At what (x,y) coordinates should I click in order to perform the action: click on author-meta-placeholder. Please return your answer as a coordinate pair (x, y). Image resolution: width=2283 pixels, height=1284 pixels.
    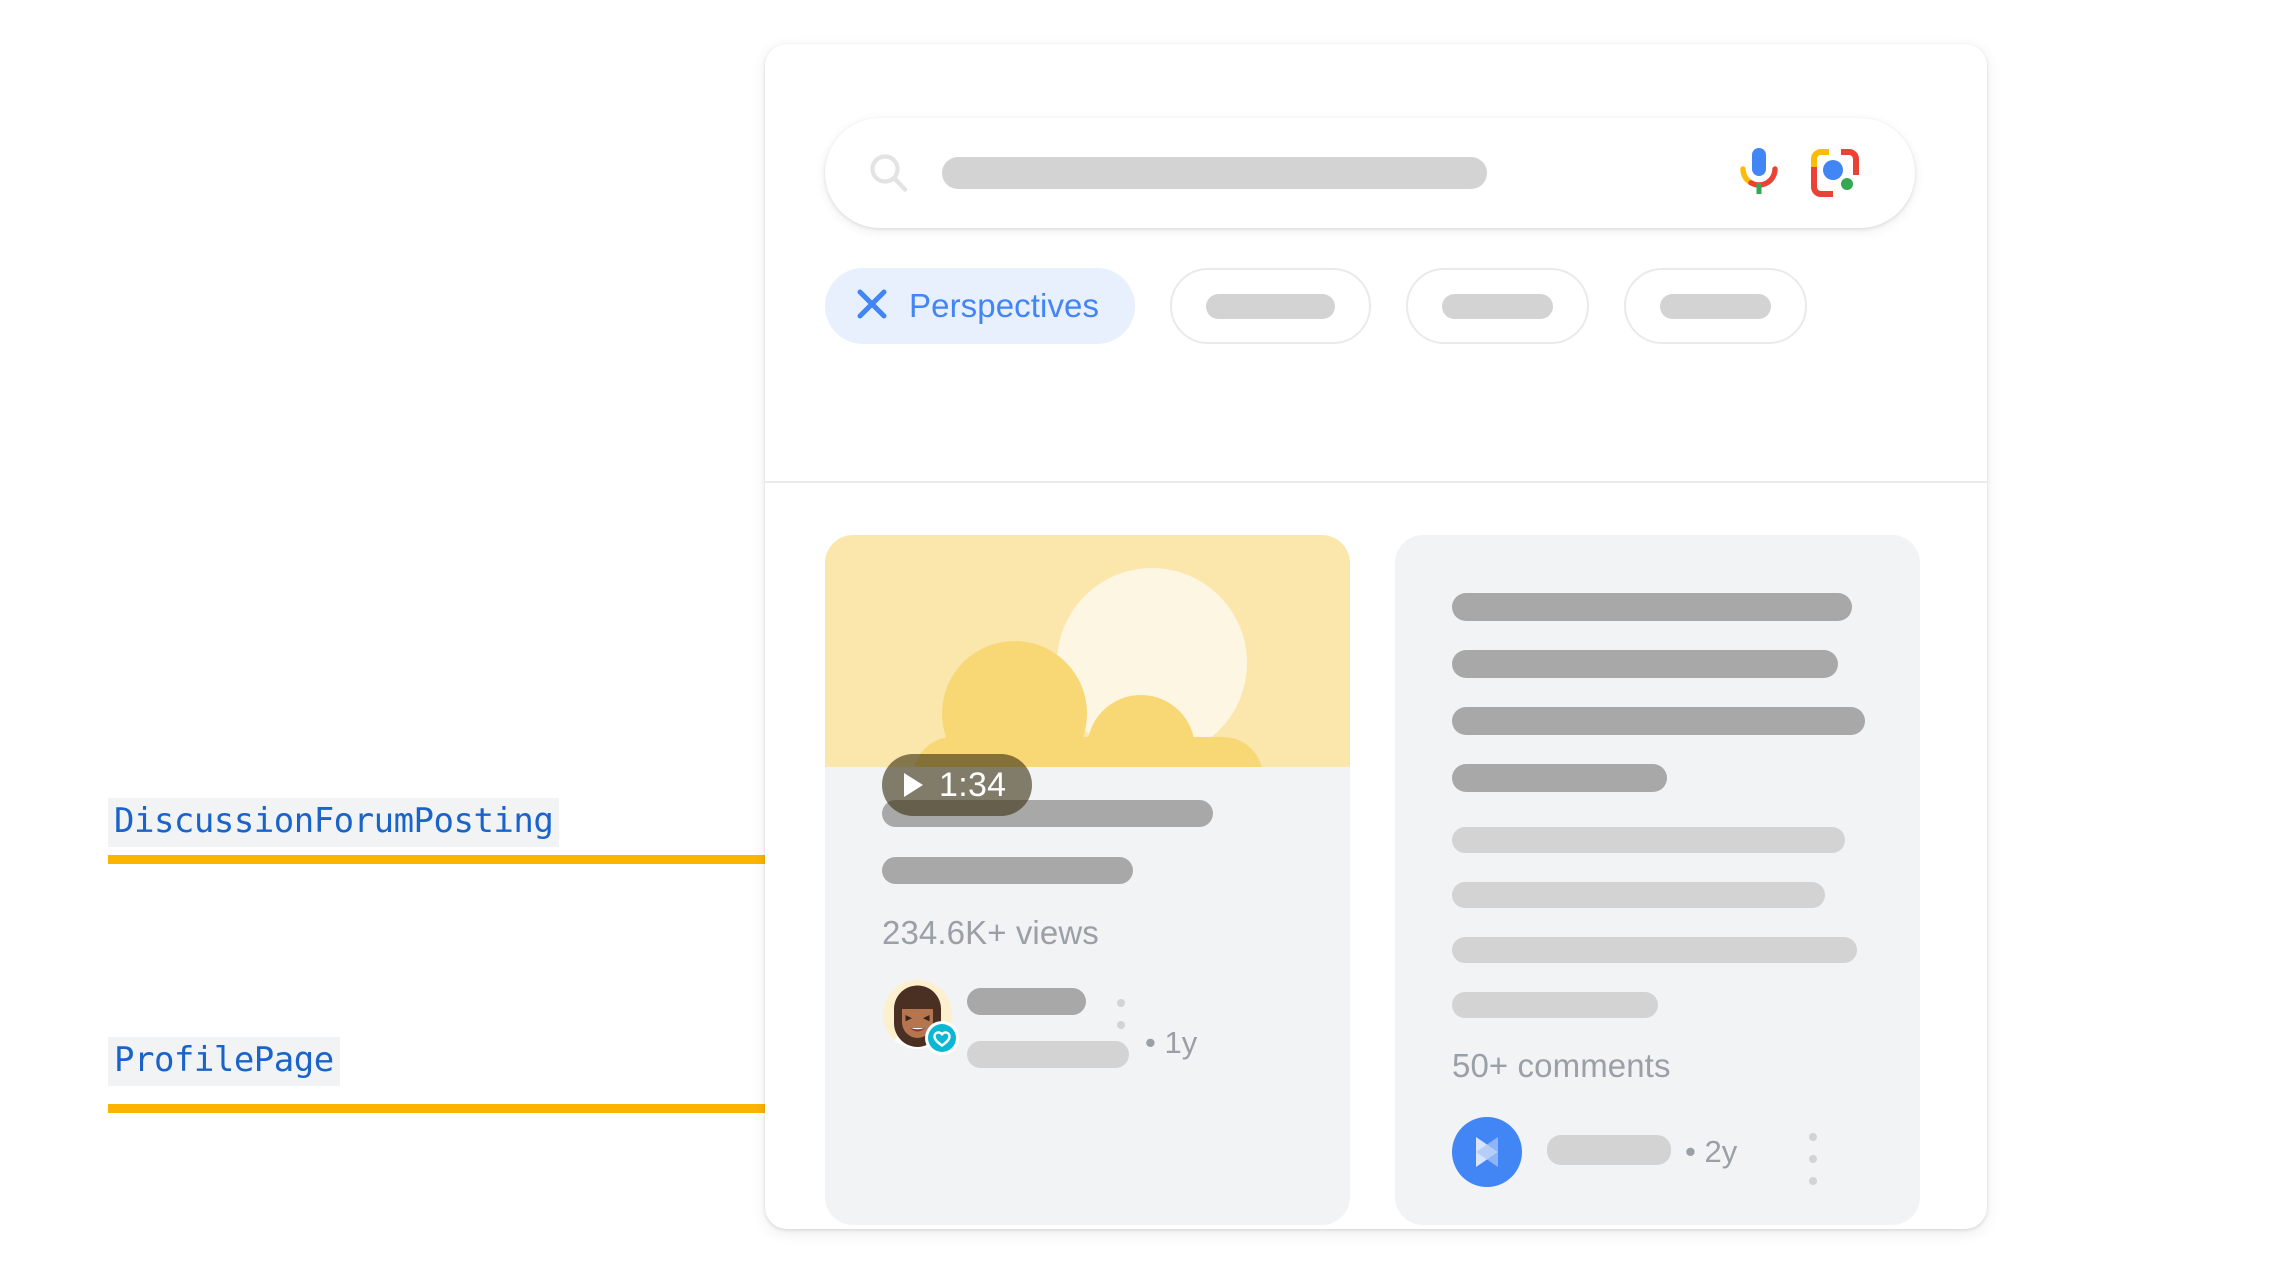
    Looking at the image, I should click on (1048, 1054).